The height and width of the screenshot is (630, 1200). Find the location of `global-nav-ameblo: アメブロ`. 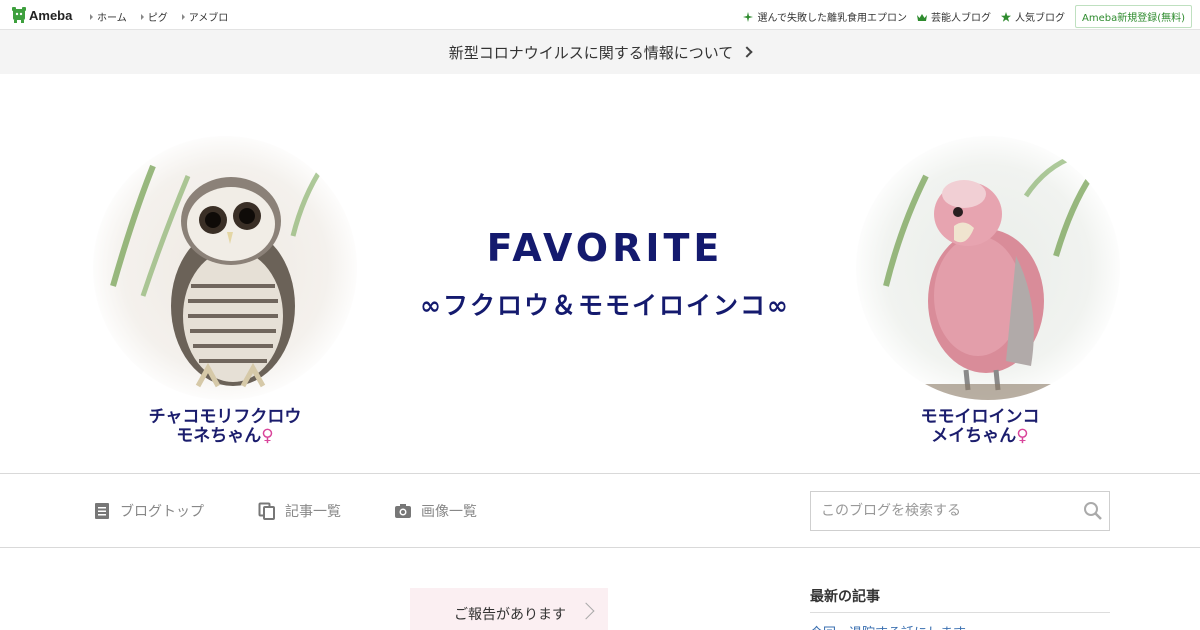

global-nav-ameblo: アメブロ is located at coordinates (205, 16).